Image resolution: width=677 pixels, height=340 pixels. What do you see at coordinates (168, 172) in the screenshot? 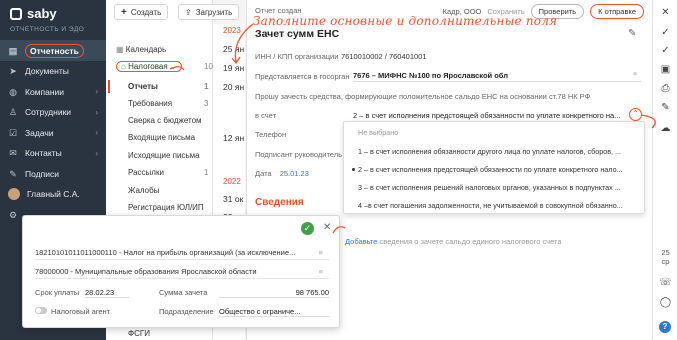
I see `subnav-item-mailings: Рассылки 1` at bounding box center [168, 172].